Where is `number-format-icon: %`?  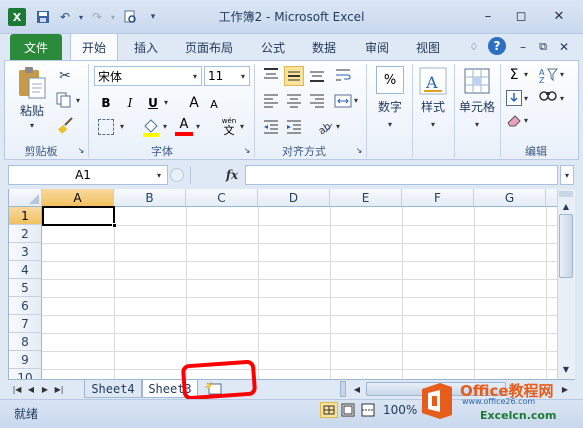
number-format-icon: % is located at coordinates (390, 80).